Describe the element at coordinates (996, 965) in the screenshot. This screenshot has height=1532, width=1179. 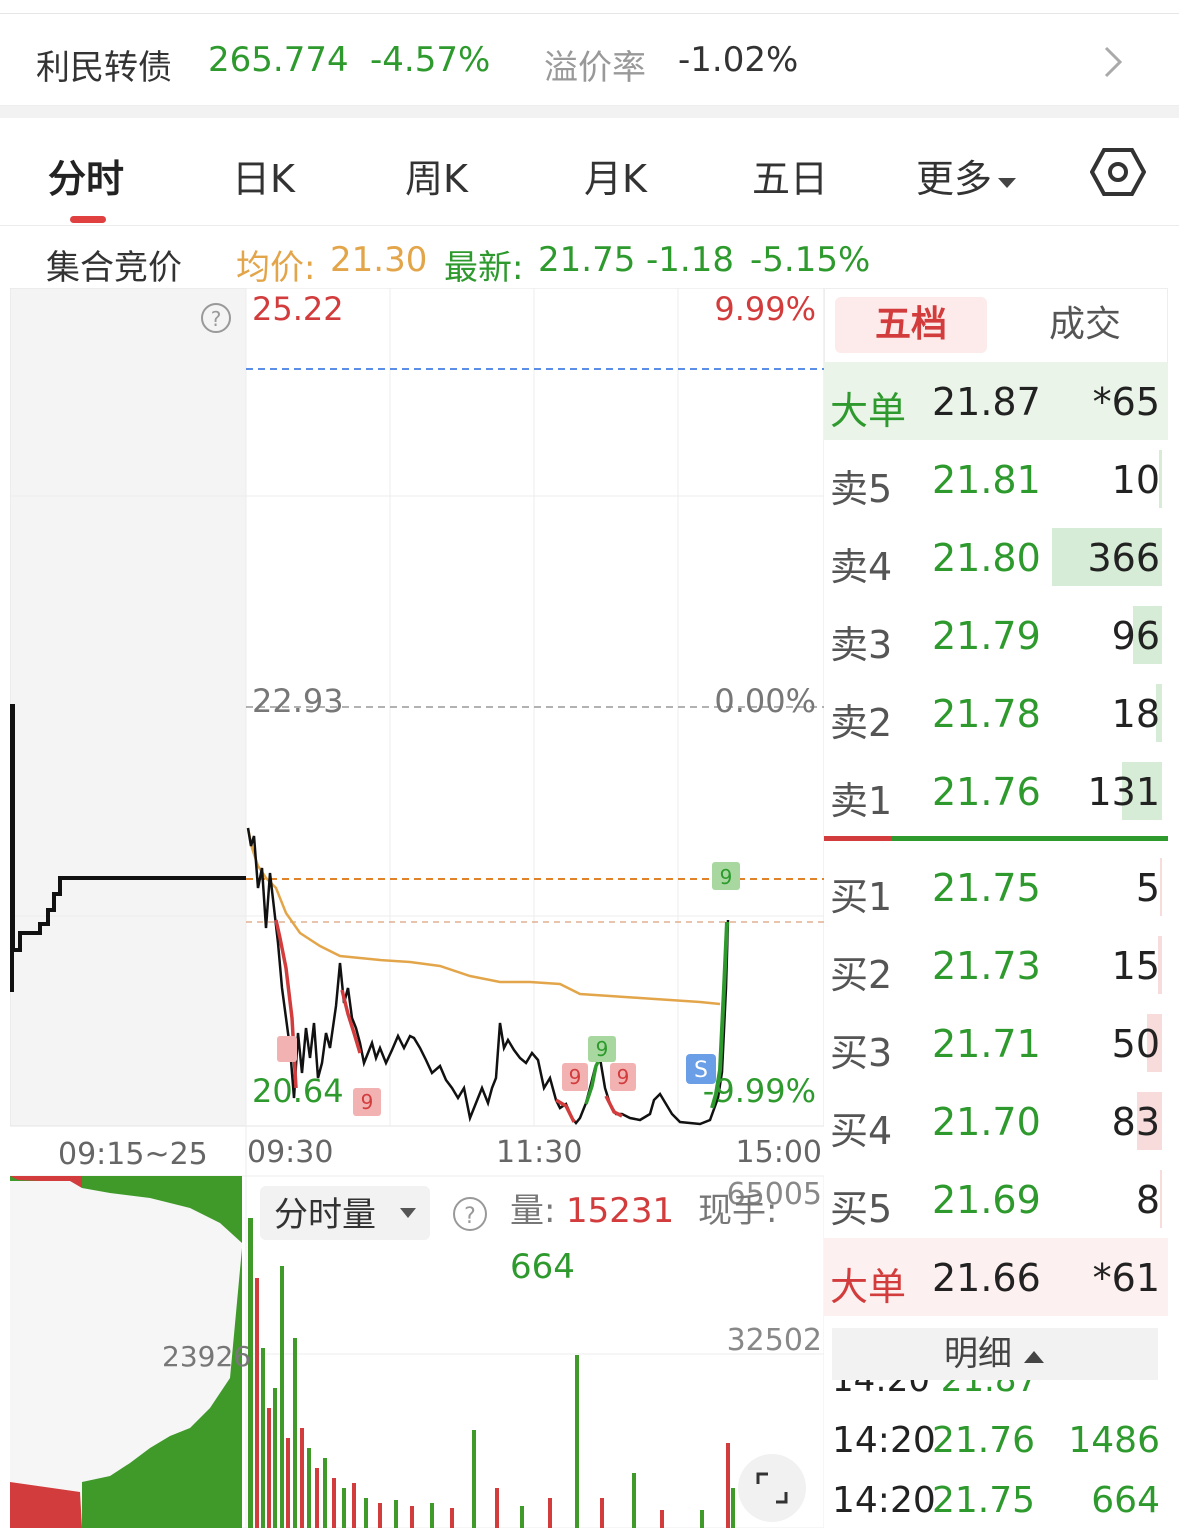
I see `bid-row: 买2 21.73 15` at that location.